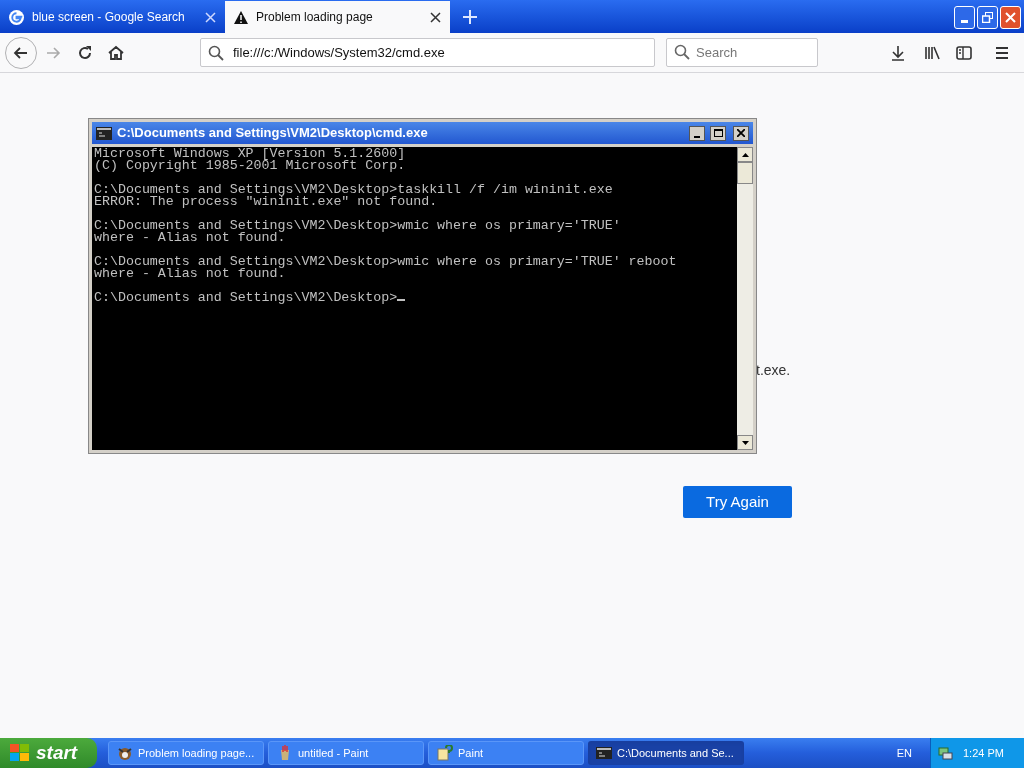 This screenshot has height=768, width=1024. I want to click on menu-icon, so click(1002, 52).